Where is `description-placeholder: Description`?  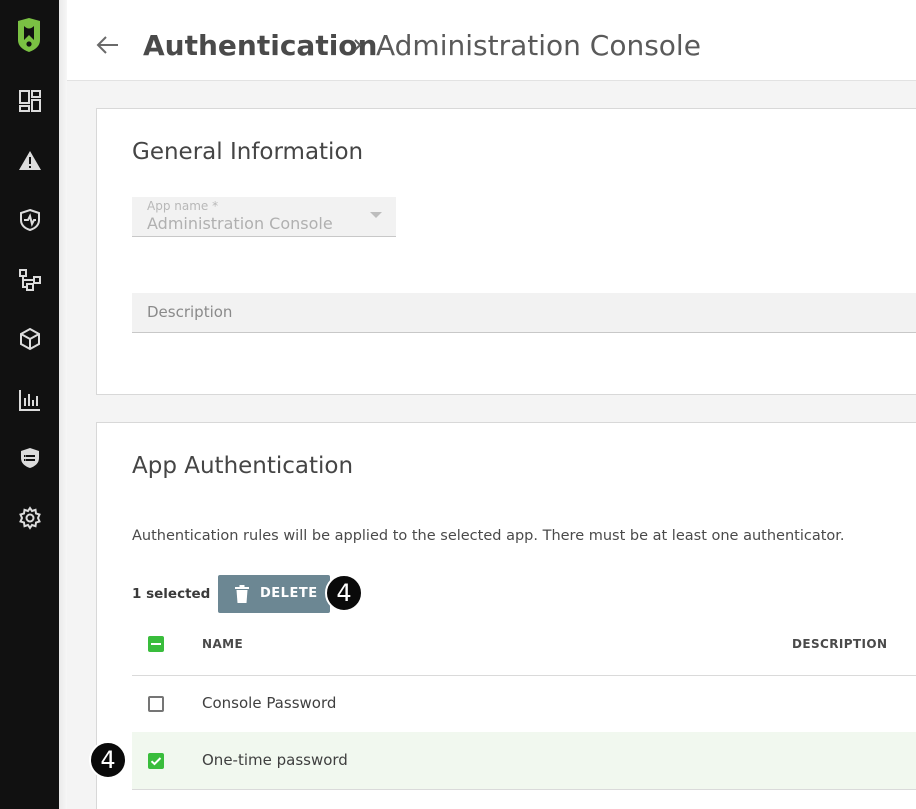 description-placeholder: Description is located at coordinates (190, 312).